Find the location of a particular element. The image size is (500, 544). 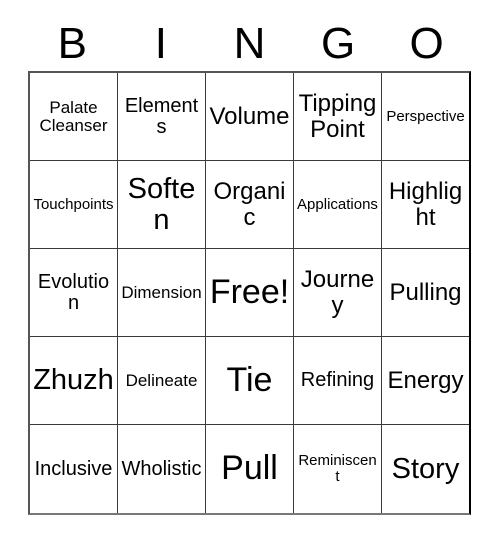

bingo-cell-g3: Journey is located at coordinates (338, 293).